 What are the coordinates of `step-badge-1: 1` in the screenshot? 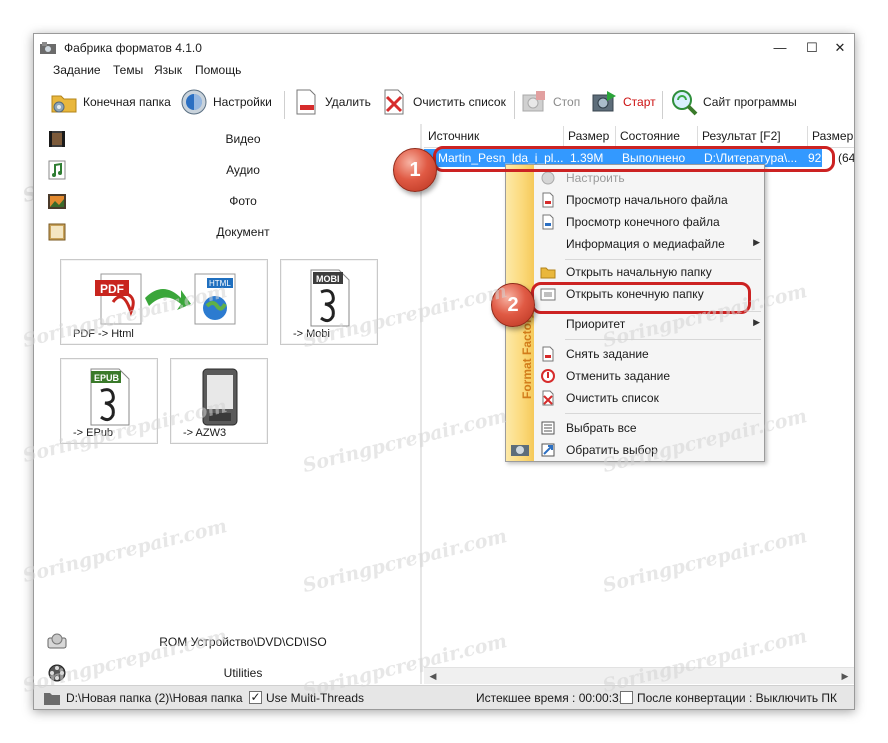 It's located at (415, 170).